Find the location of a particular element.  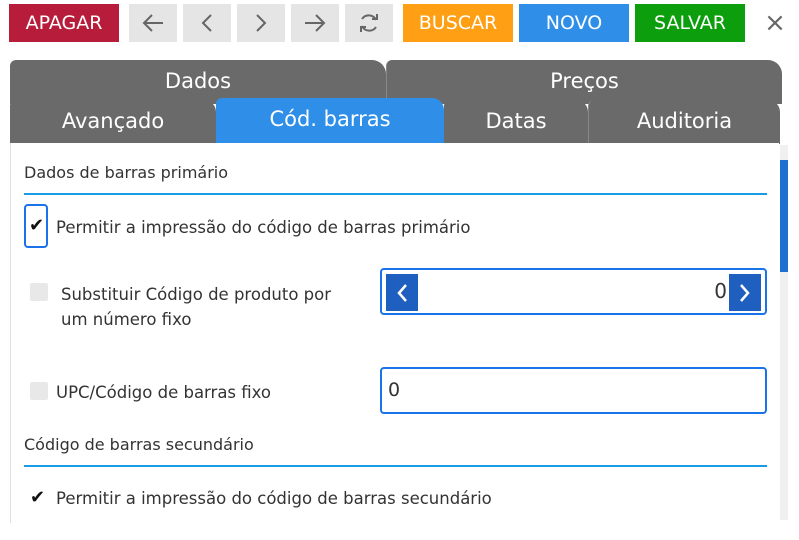

refresh-button is located at coordinates (369, 23).